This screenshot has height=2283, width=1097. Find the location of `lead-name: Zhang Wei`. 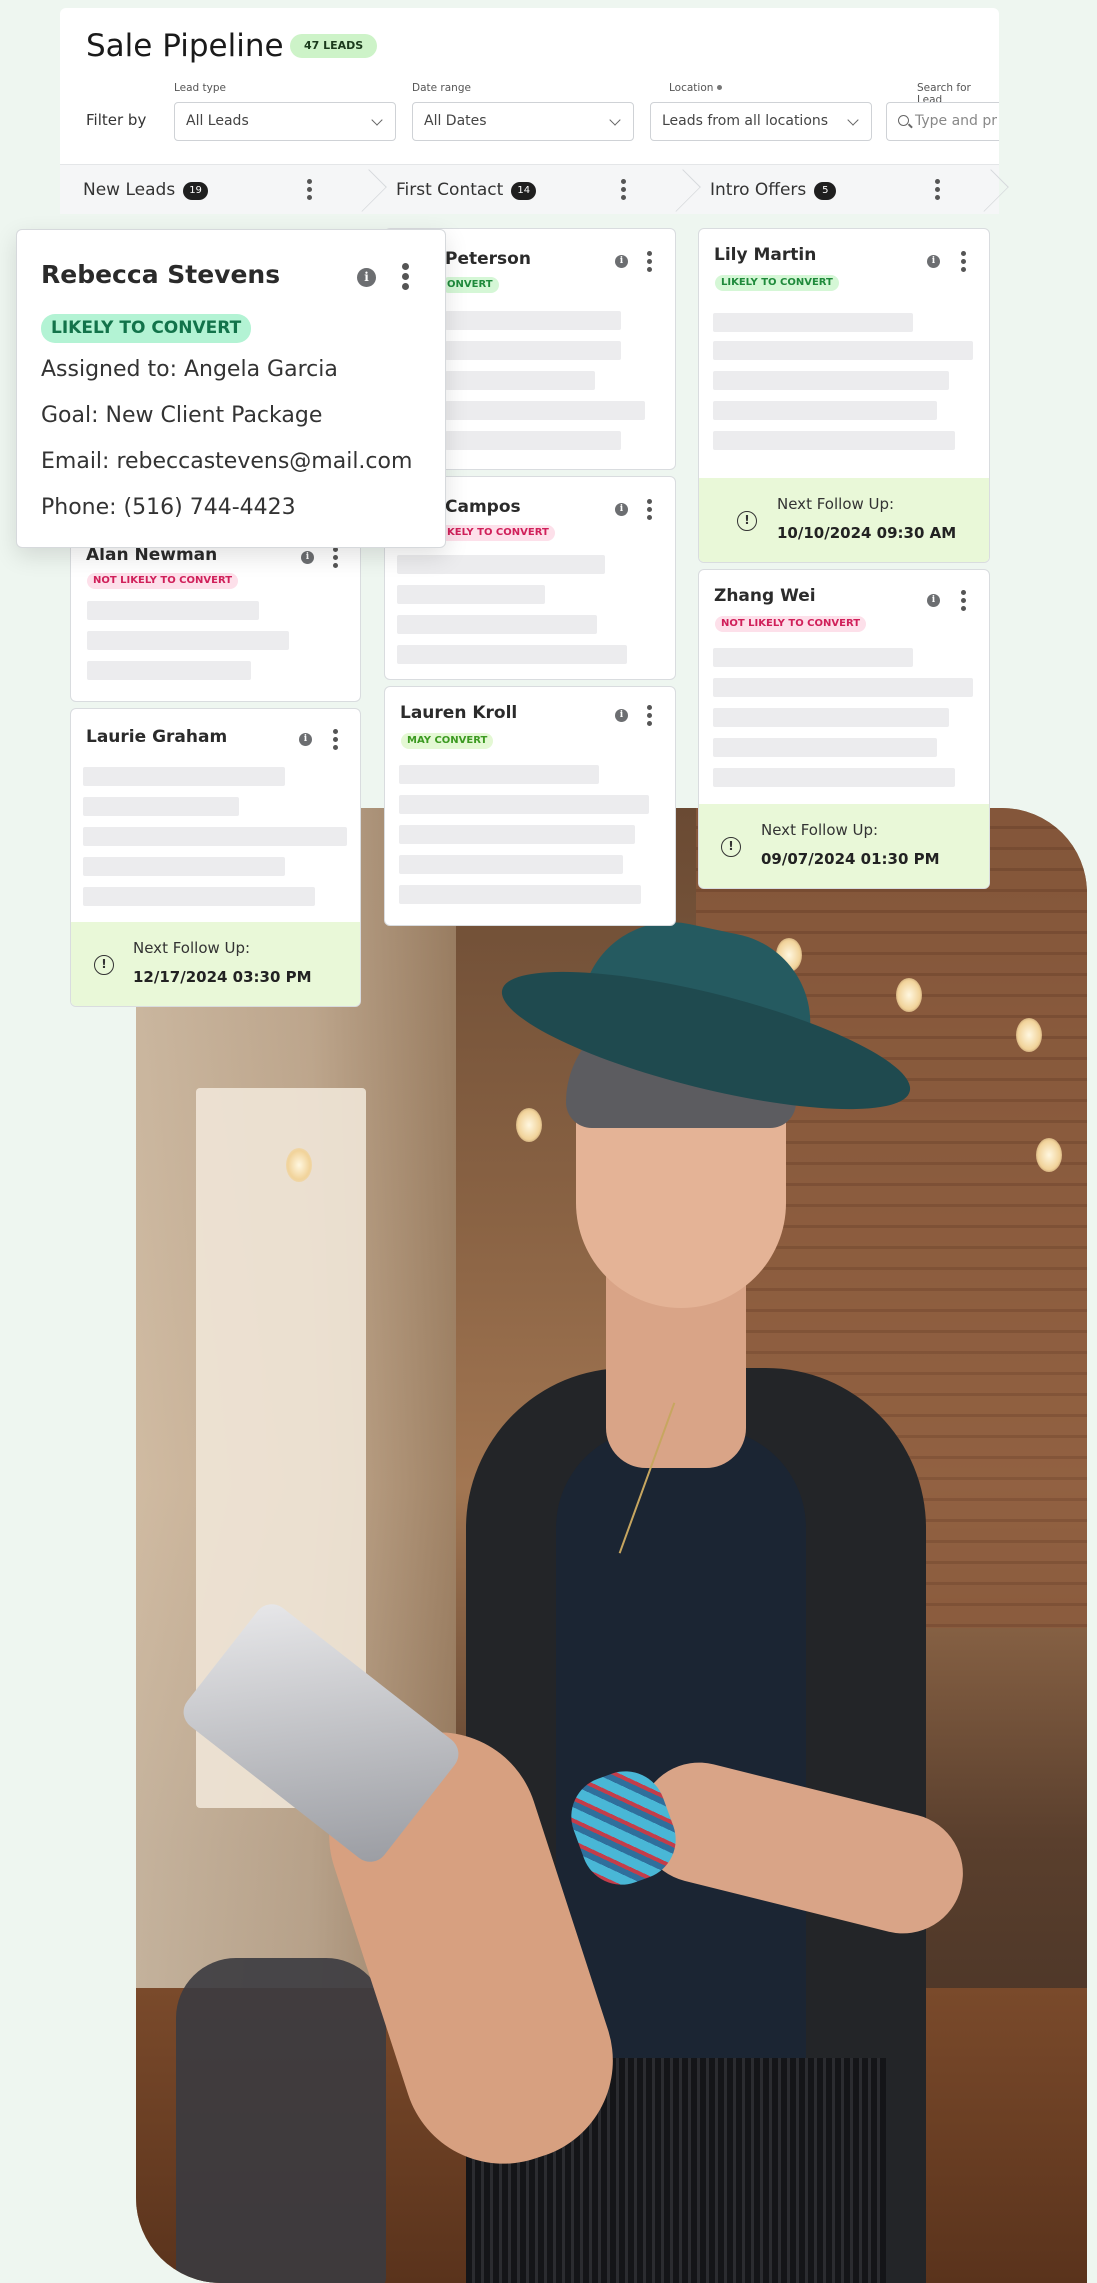

lead-name: Zhang Wei is located at coordinates (765, 596).